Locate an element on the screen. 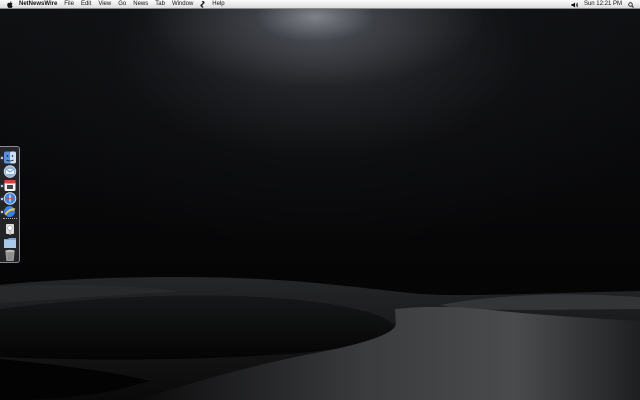 The height and width of the screenshot is (400, 640). menu-news: News is located at coordinates (140, 4).